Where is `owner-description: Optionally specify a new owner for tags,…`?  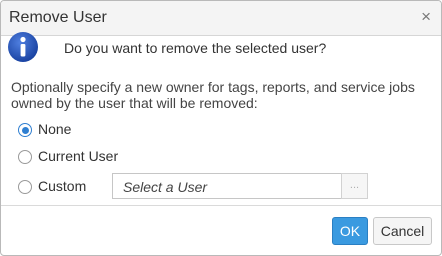 owner-description: Optionally specify a new owner for tags,… is located at coordinates (213, 95).